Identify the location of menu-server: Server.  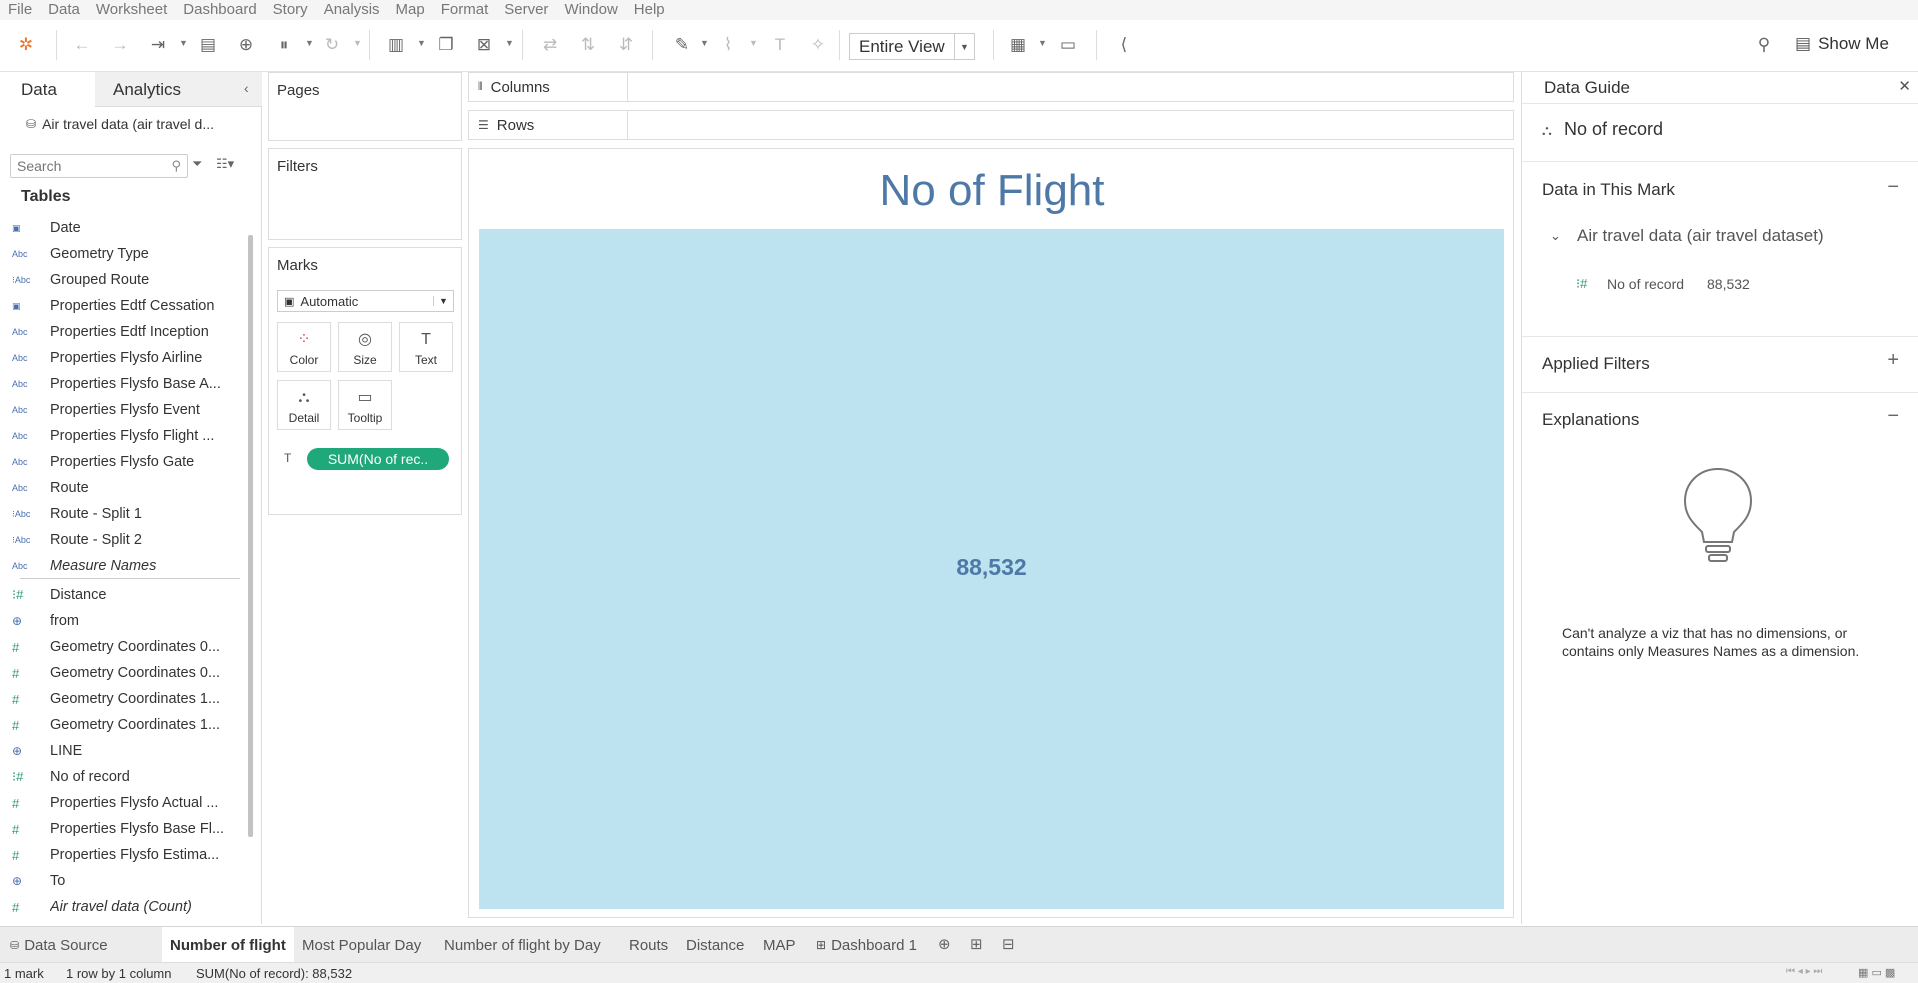
(526, 10).